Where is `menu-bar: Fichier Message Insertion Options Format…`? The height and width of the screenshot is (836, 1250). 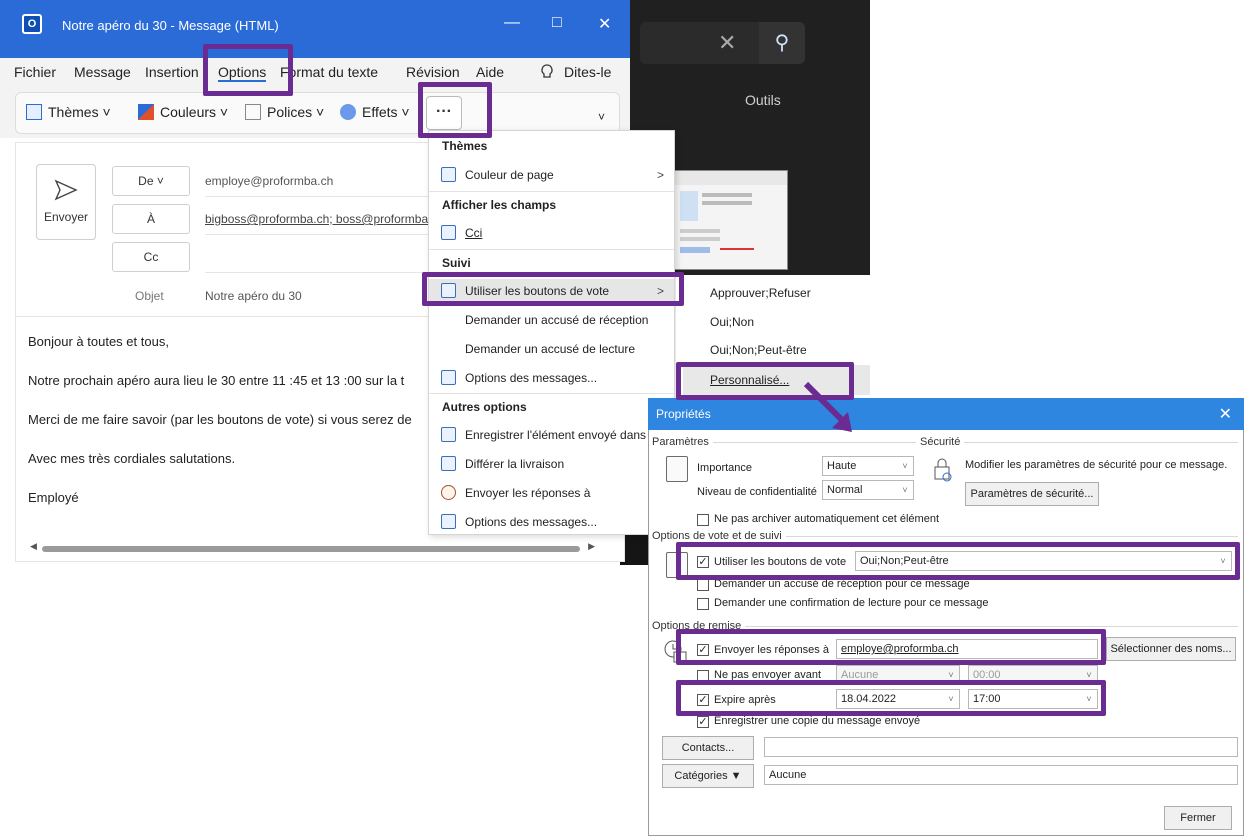 menu-bar: Fichier Message Insertion Options Format… is located at coordinates (315, 73).